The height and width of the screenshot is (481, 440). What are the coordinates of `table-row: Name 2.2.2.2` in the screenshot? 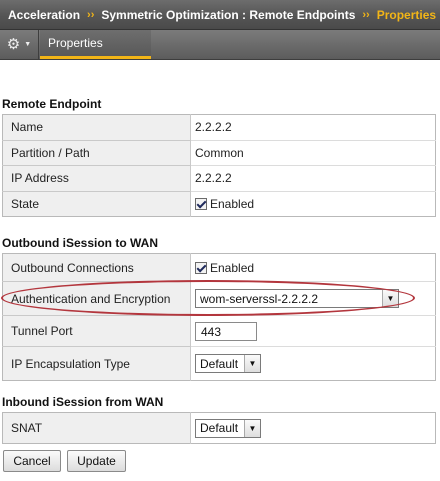 It's located at (219, 127).